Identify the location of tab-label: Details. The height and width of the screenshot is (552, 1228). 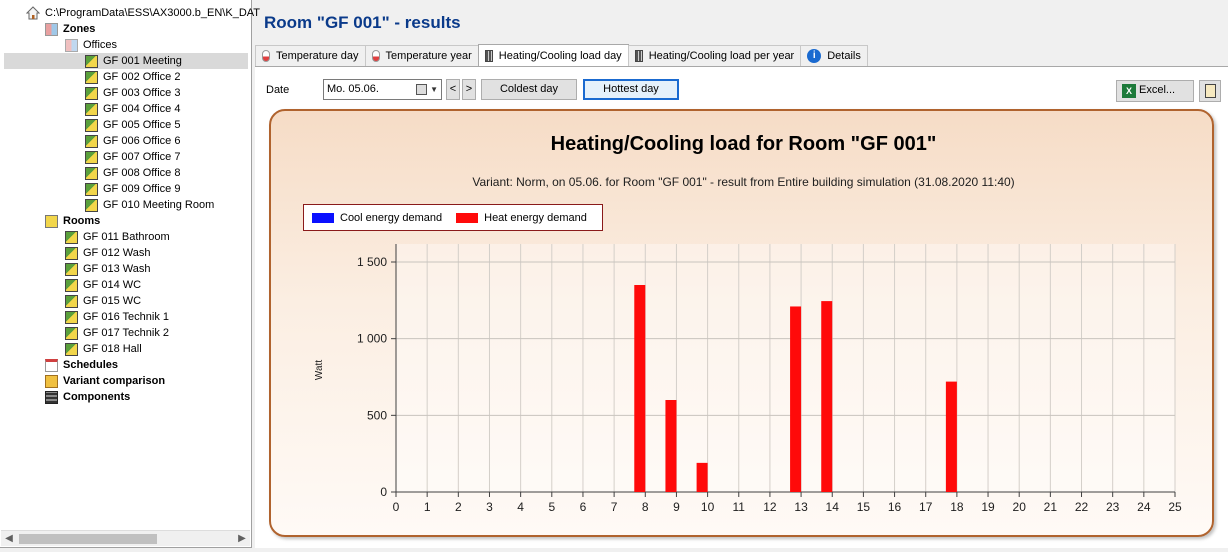
(844, 56).